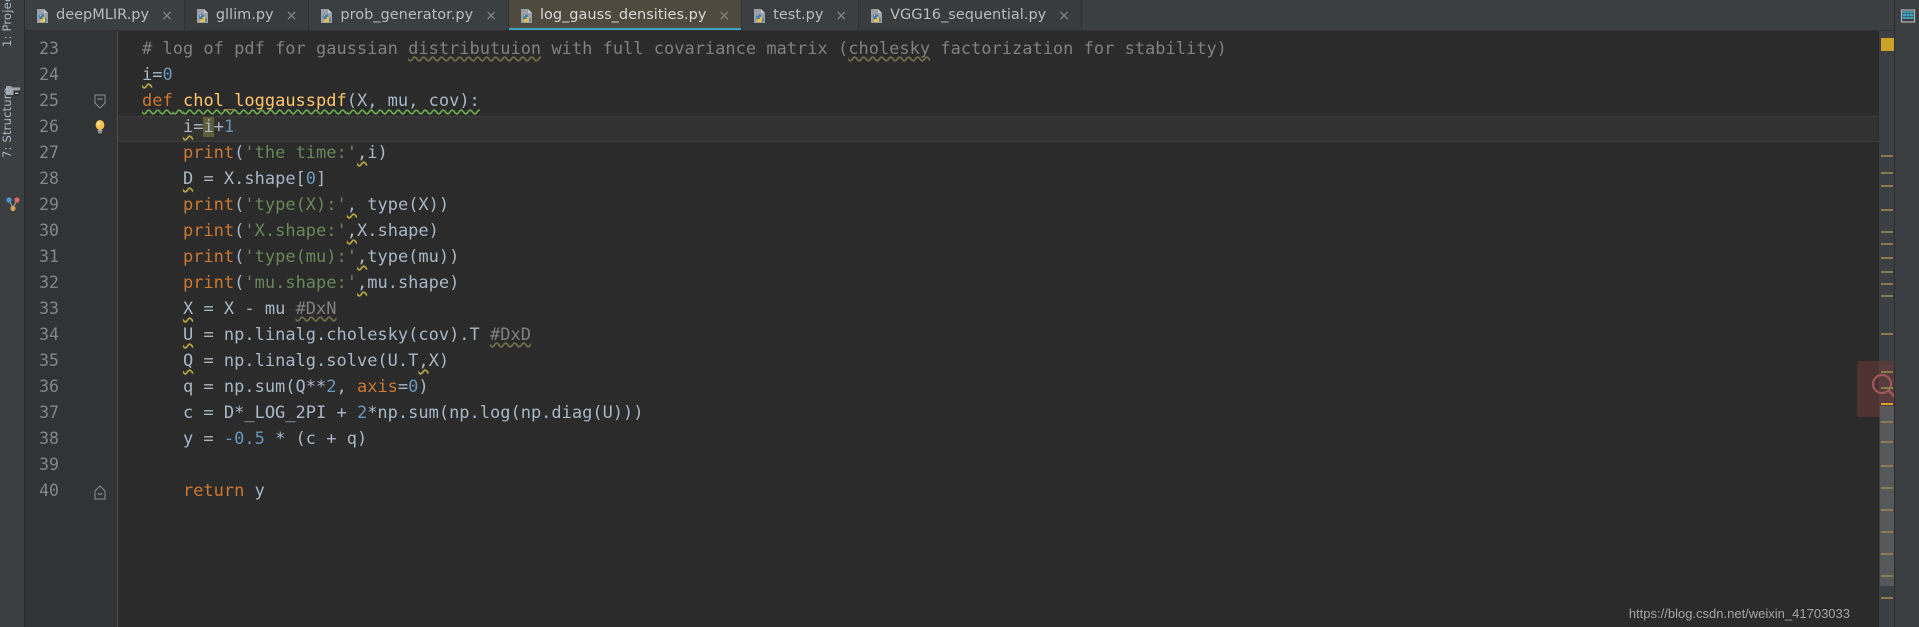  I want to click on left-tool-rail: 1: Project 7: Structure, so click(12, 313).